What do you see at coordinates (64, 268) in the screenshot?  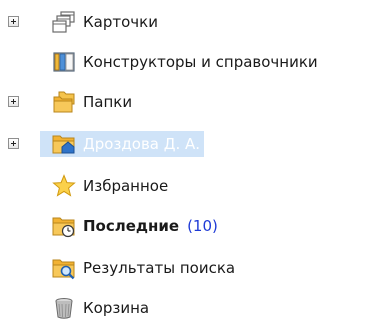 I see `search-folder-icon` at bounding box center [64, 268].